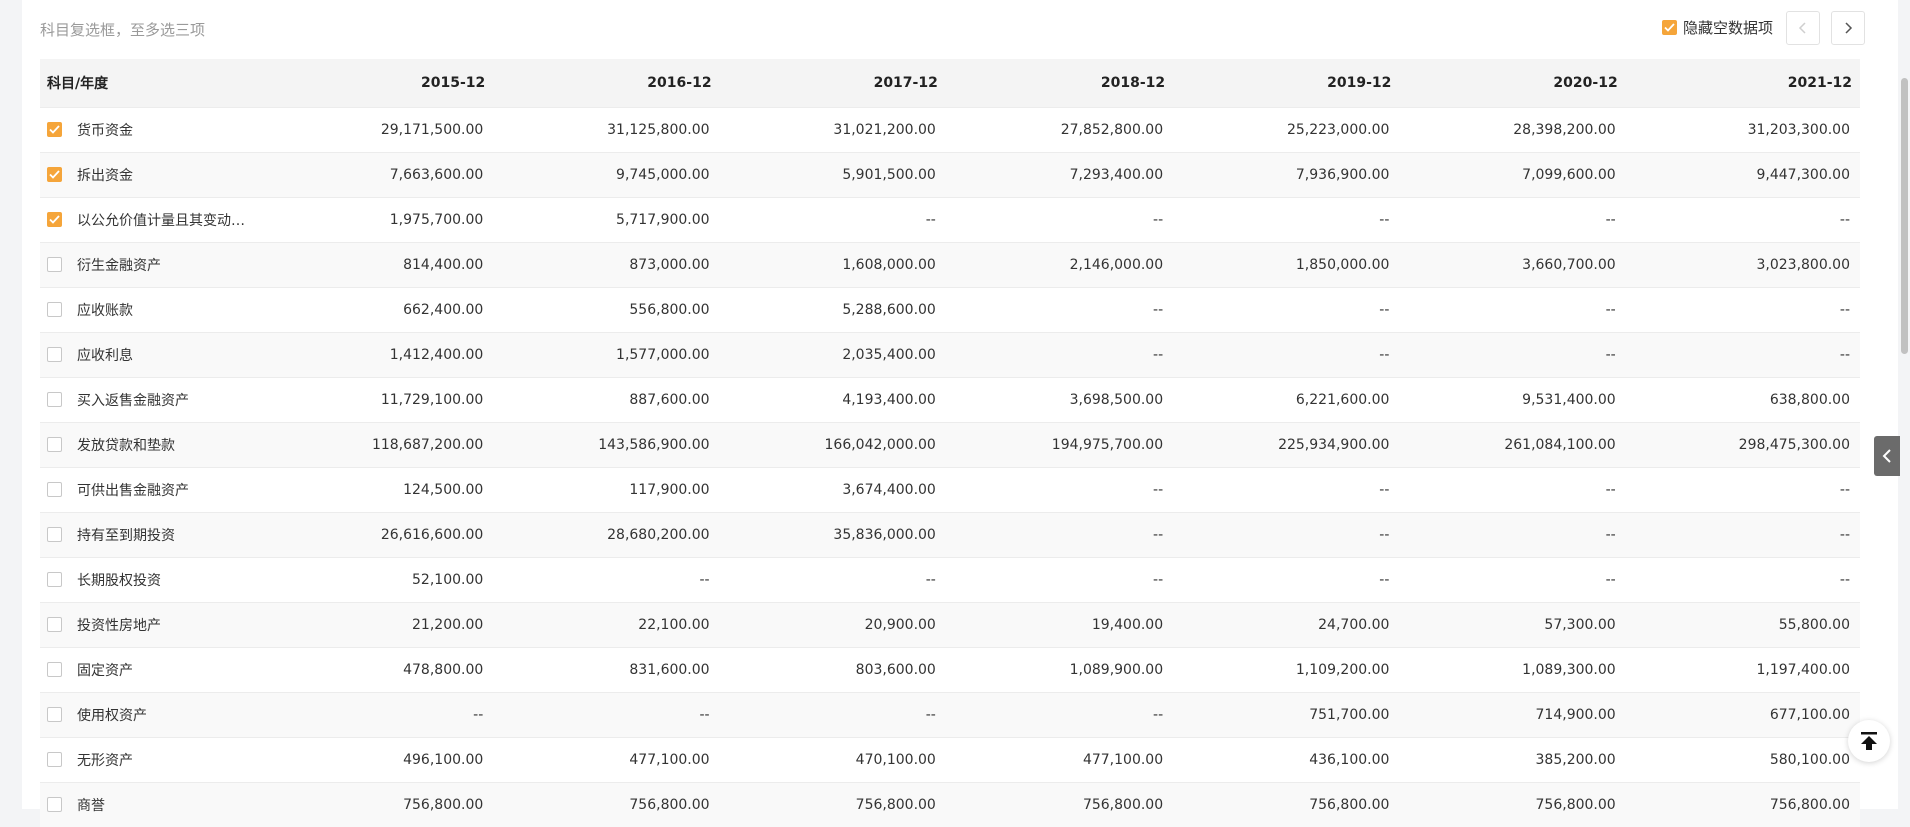  What do you see at coordinates (105, 310) in the screenshot?
I see `subject-label: 应收账款` at bounding box center [105, 310].